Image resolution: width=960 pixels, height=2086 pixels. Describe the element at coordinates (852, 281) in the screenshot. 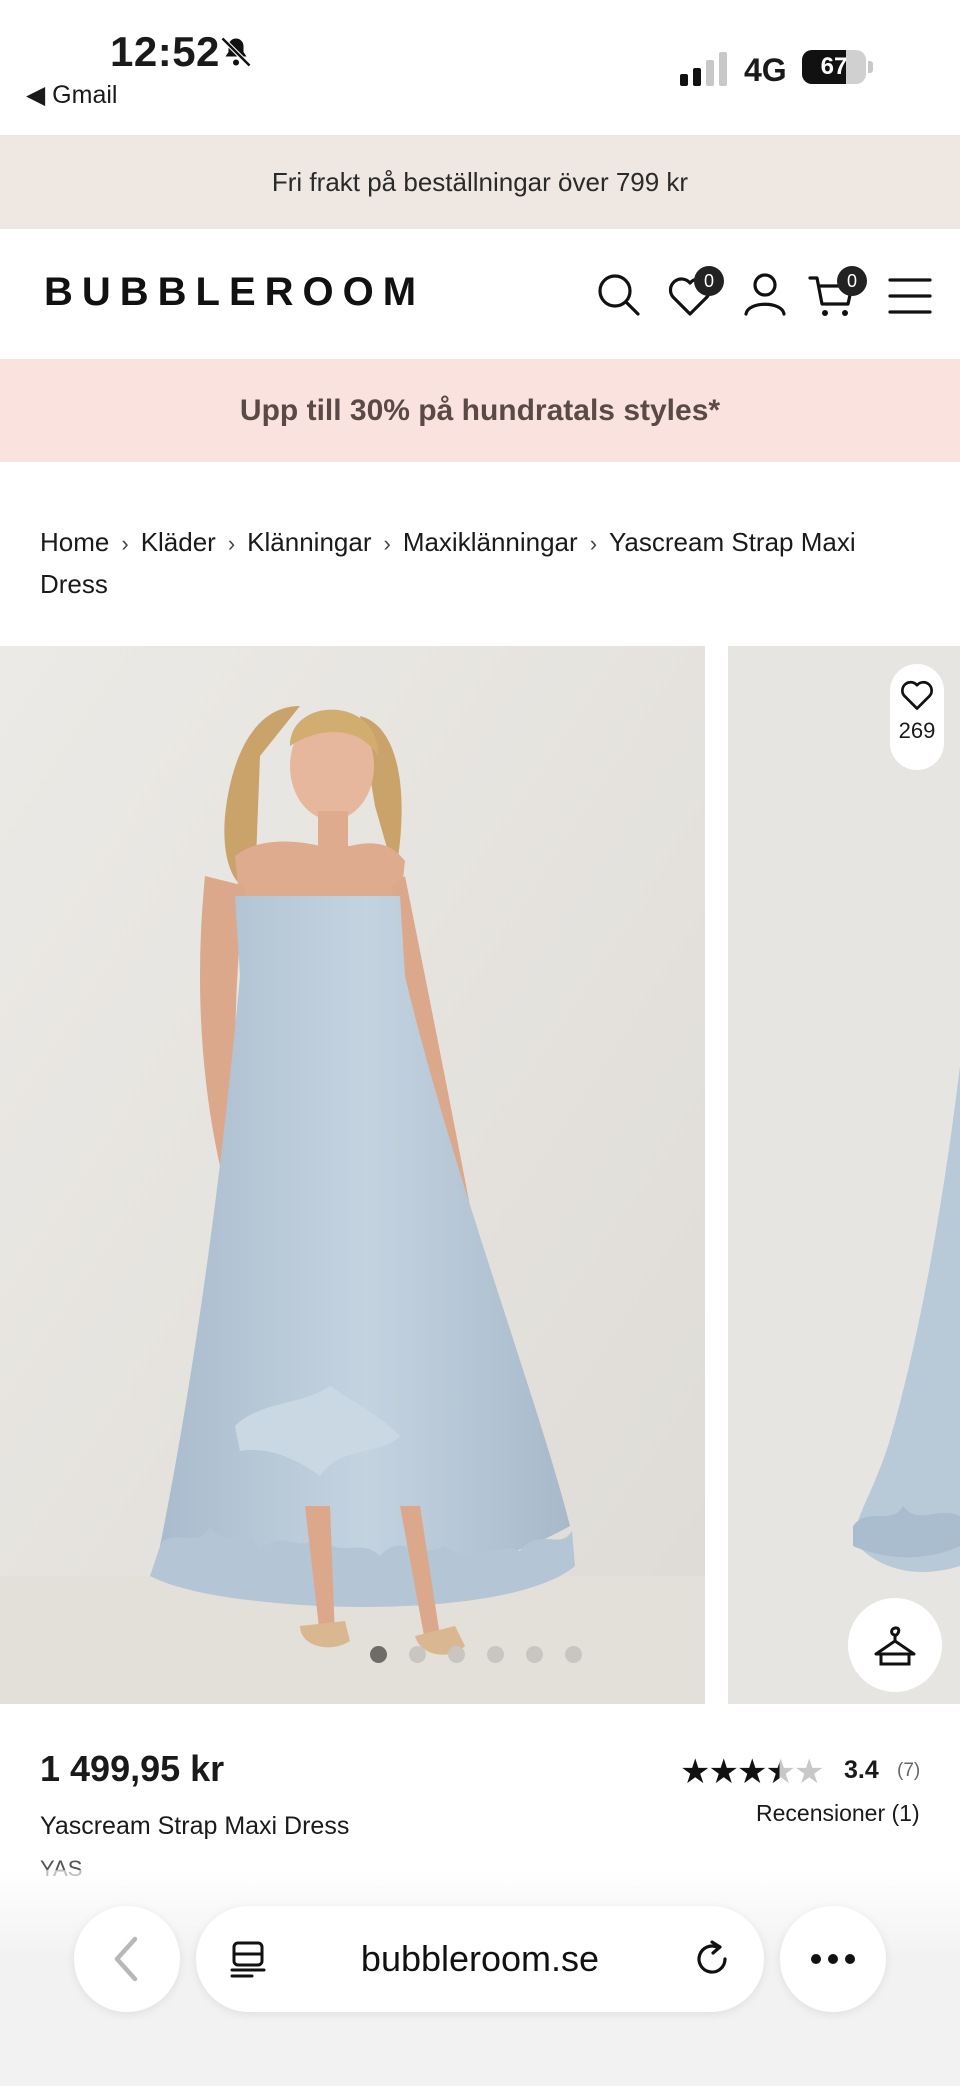

I see `cart-badge: 0` at that location.